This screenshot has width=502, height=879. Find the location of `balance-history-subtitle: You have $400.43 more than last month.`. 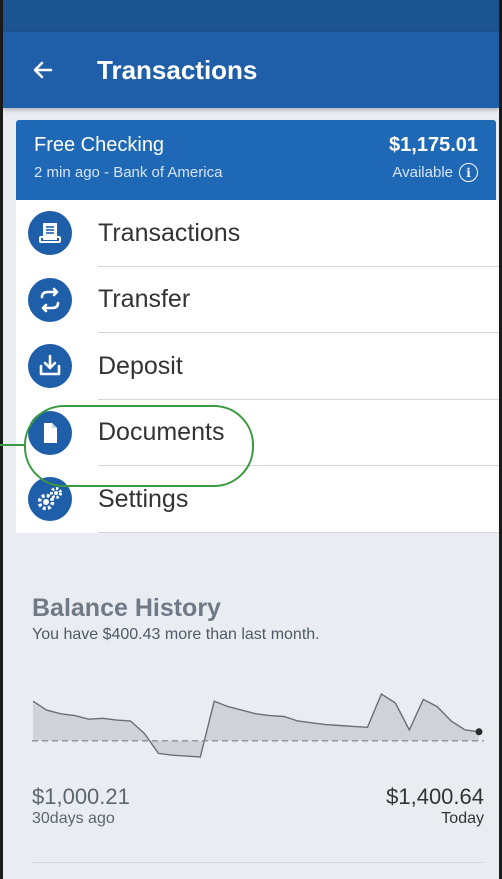

balance-history-subtitle: You have $400.43 more than last month. is located at coordinates (176, 634).